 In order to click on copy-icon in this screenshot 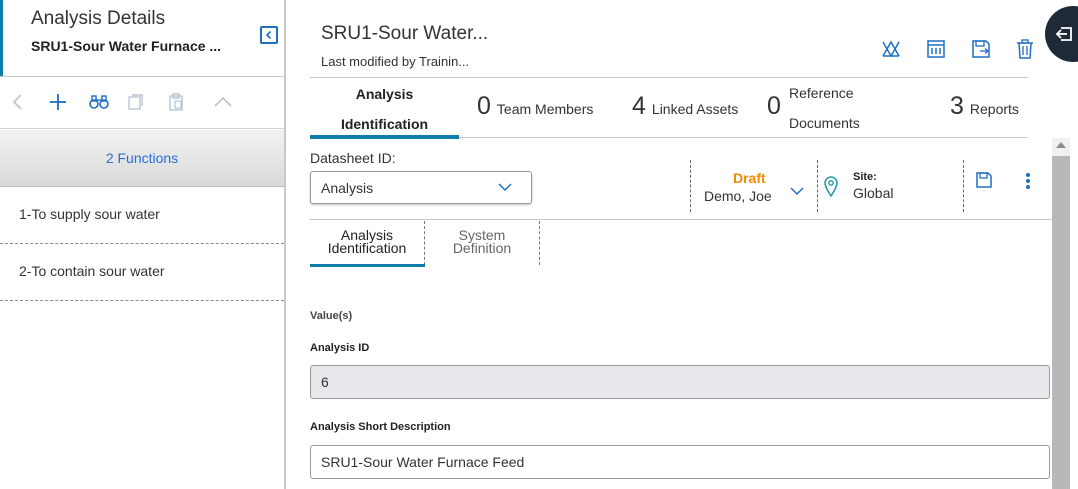, I will do `click(136, 102)`.